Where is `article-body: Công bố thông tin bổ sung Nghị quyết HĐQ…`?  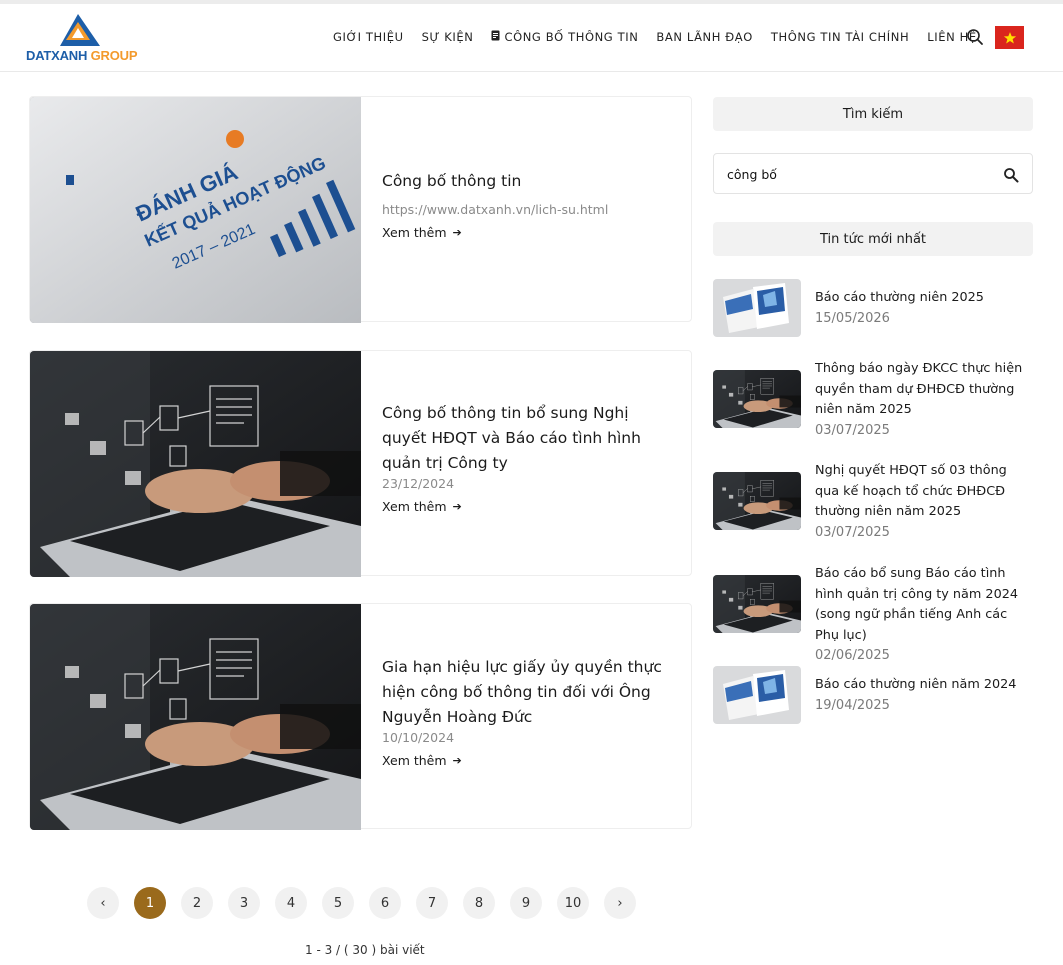 article-body: Công bố thông tin bổ sung Nghị quyết HĐQ… is located at coordinates (527, 464).